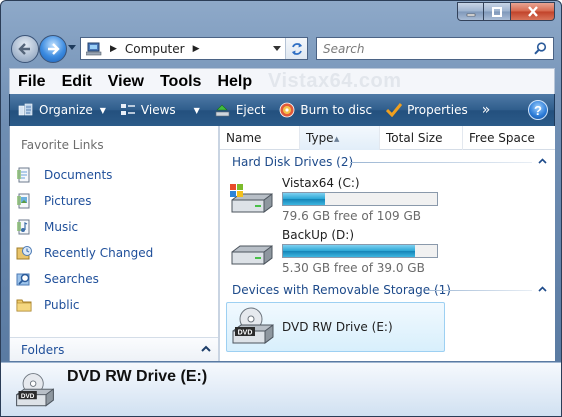 Image resolution: width=562 pixels, height=417 pixels. I want to click on forward-arrow-icon, so click(54, 49).